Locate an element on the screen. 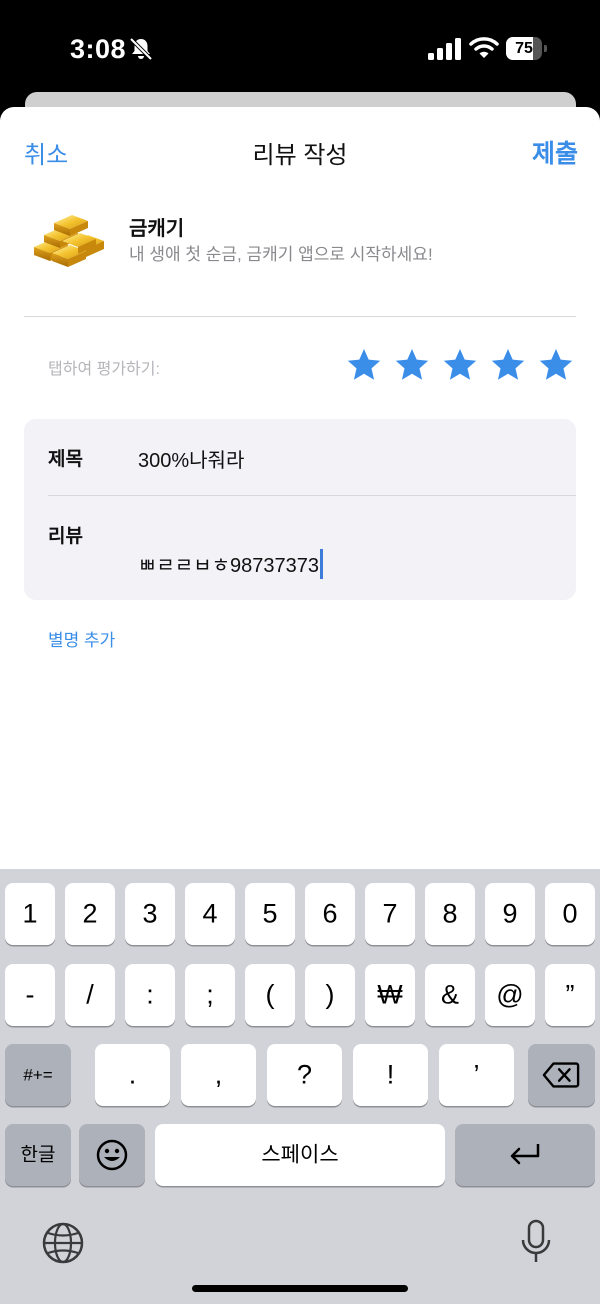 This screenshot has height=1304, width=600. app-name: 금캐기 is located at coordinates (157, 229).